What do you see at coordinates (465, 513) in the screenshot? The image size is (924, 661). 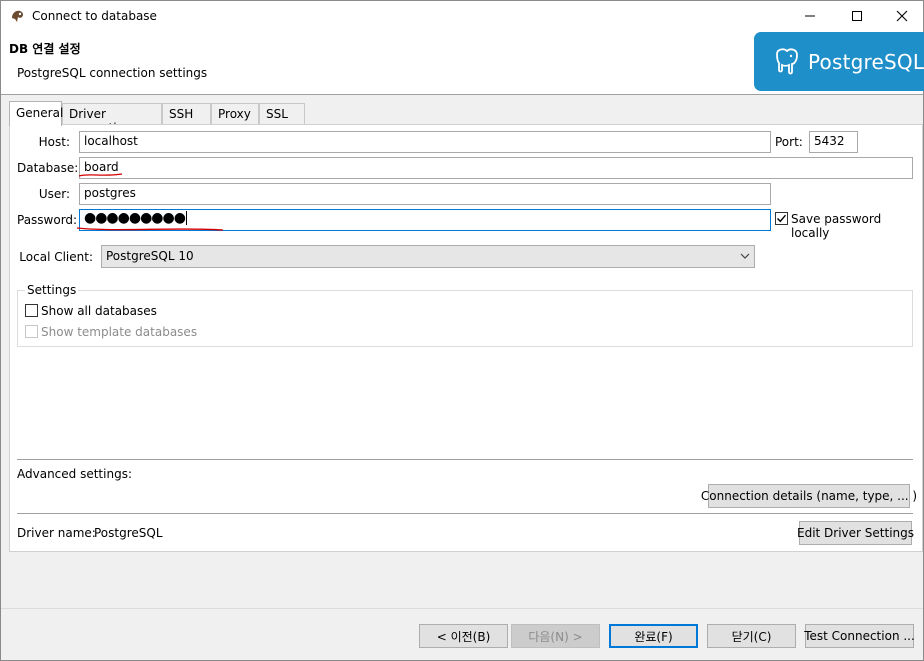 I see `driver-separator` at bounding box center [465, 513].